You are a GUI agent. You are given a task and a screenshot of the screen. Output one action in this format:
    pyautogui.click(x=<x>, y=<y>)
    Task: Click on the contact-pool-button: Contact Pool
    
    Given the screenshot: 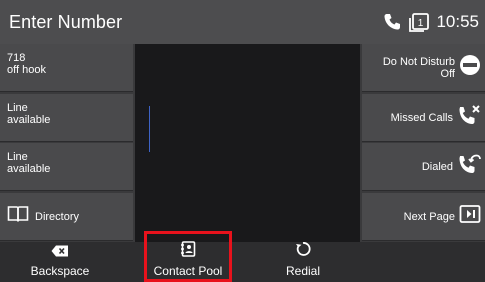 What is the action you would take?
    pyautogui.click(x=188, y=261)
    